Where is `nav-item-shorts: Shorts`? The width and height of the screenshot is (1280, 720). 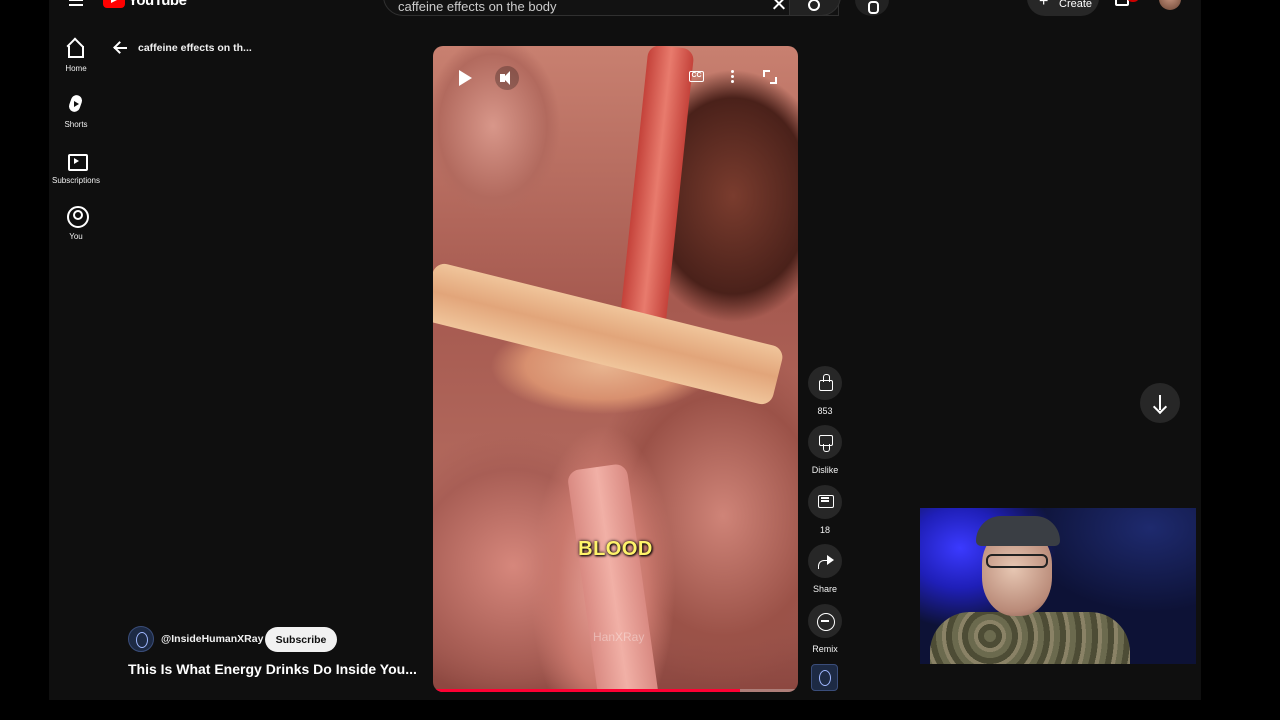
nav-item-shorts: Shorts is located at coordinates (76, 111).